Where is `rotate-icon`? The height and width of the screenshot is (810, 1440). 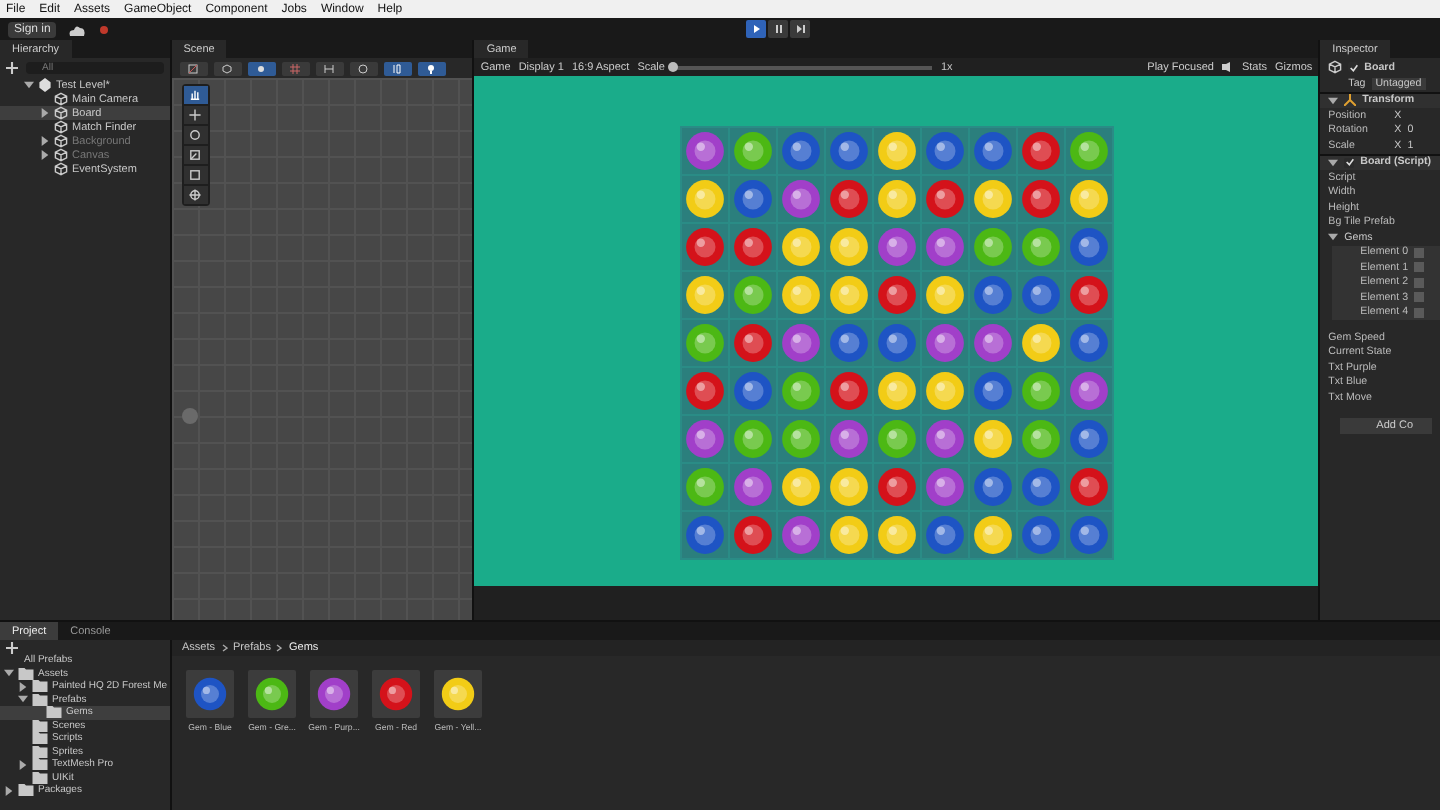
rotate-icon is located at coordinates (195, 135).